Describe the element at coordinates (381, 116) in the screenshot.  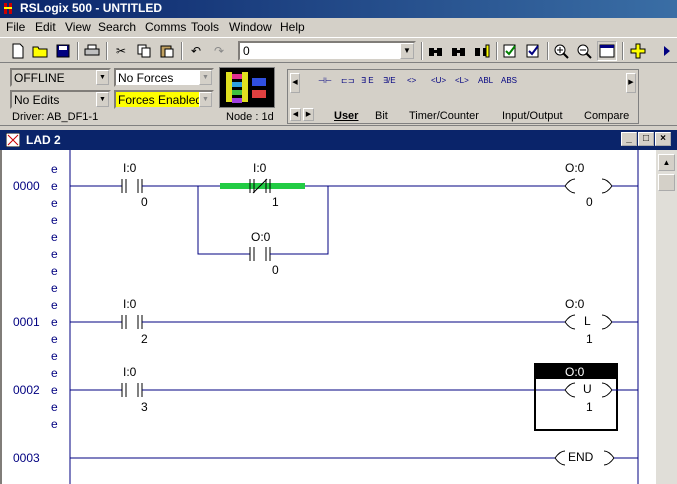
I see `tab-bit: Bit` at that location.